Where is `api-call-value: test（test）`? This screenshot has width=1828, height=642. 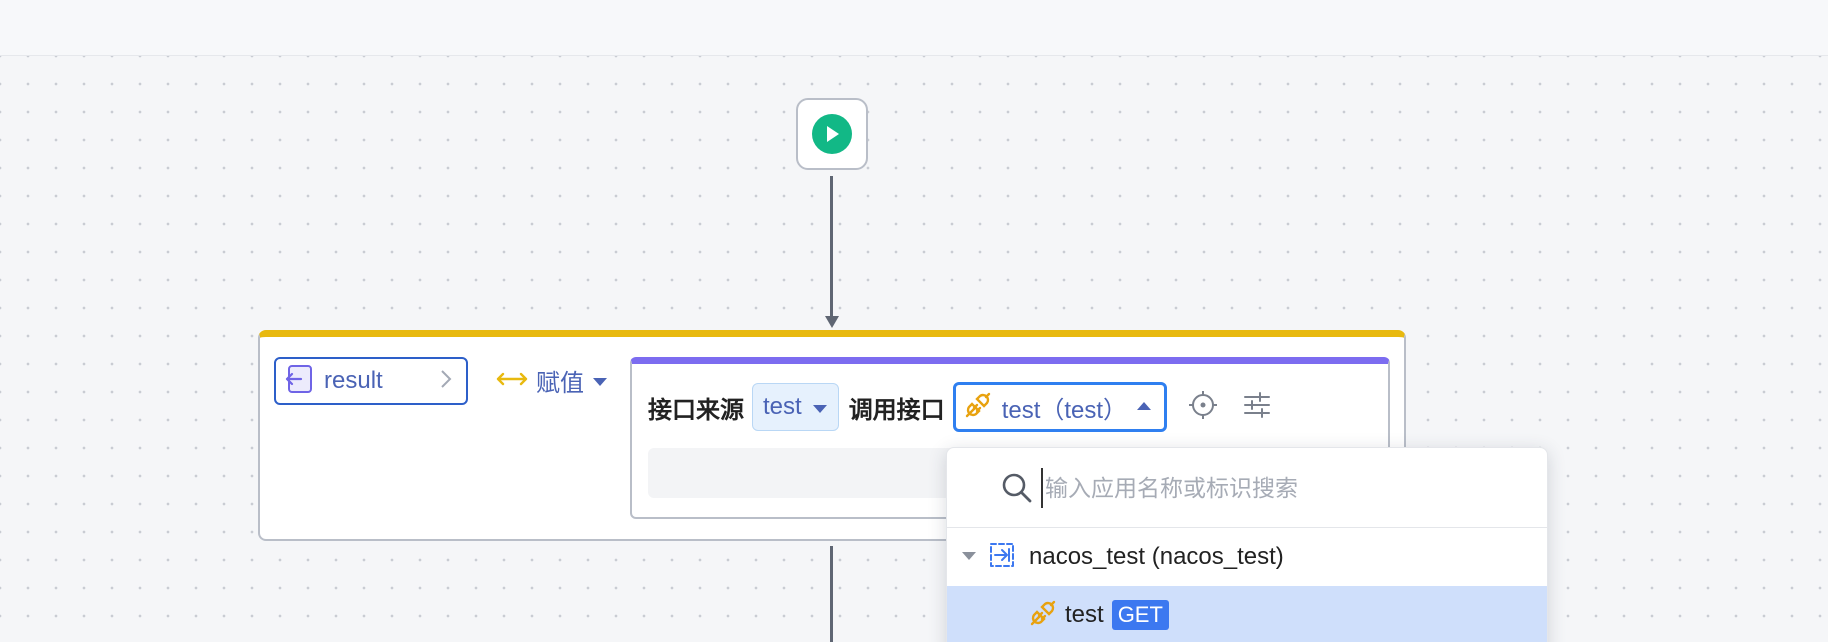
api-call-value: test（test） is located at coordinates (1064, 410).